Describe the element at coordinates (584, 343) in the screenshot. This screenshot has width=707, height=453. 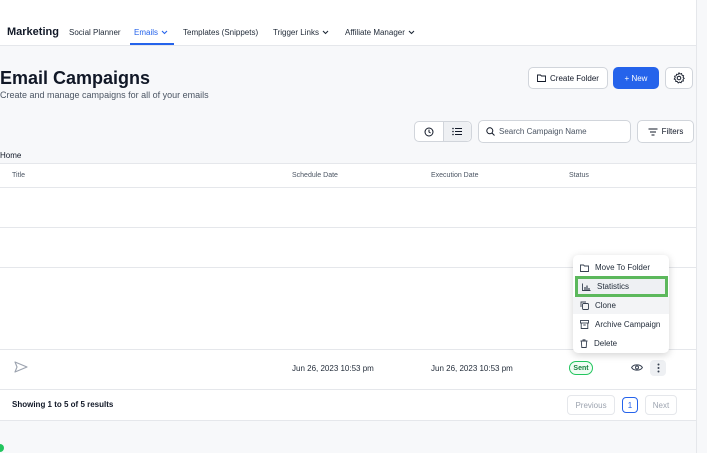
I see `trash-icon` at that location.